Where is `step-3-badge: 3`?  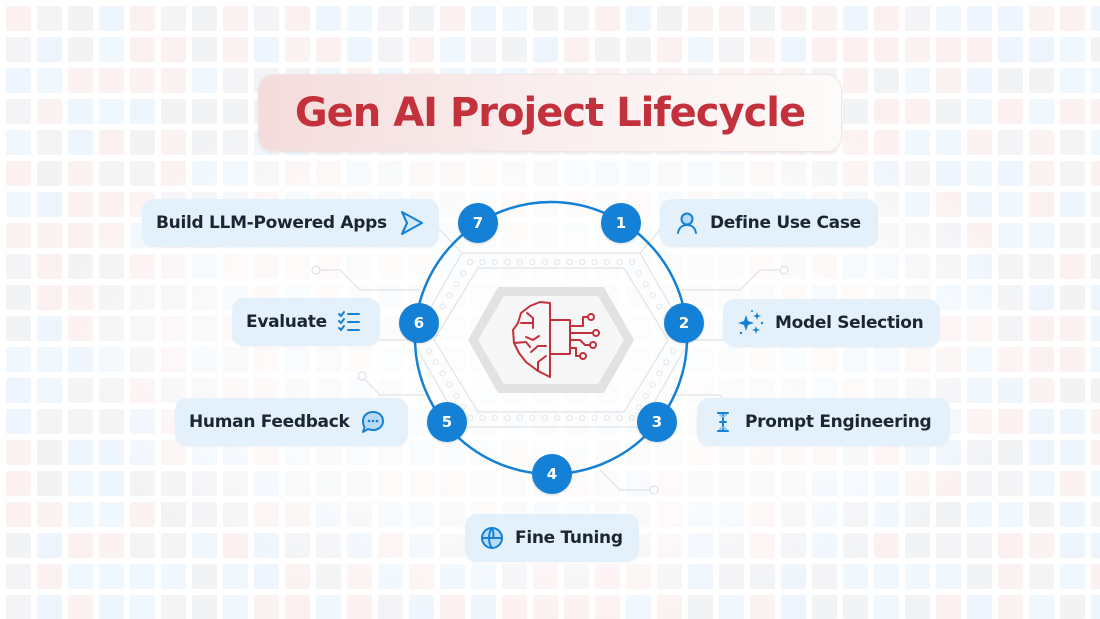
step-3-badge: 3 is located at coordinates (657, 422).